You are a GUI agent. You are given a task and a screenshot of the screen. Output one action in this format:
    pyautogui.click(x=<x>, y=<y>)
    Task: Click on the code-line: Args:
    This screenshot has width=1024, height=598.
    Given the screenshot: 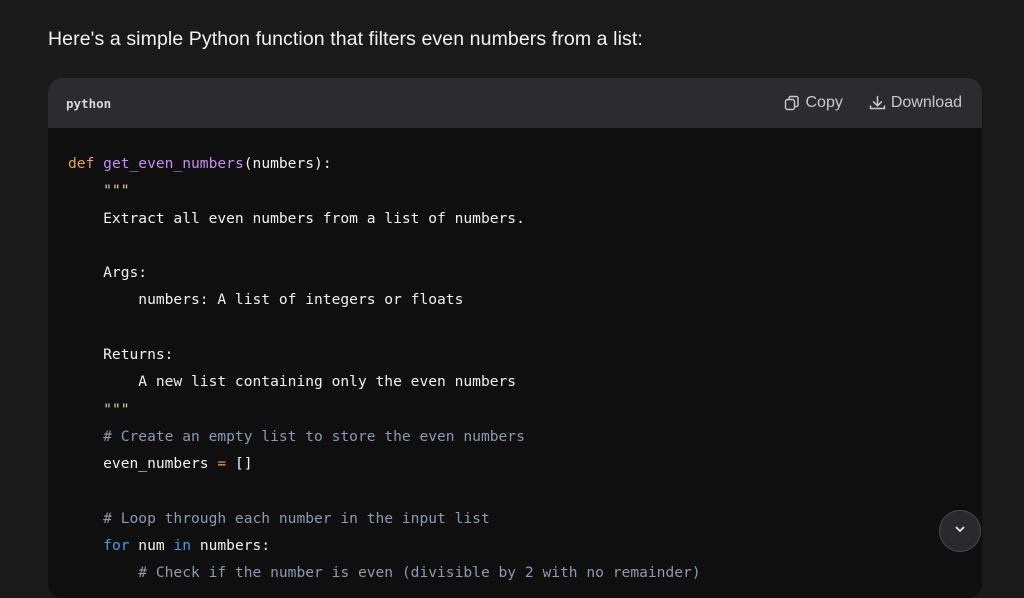 What is the action you would take?
    pyautogui.click(x=525, y=272)
    